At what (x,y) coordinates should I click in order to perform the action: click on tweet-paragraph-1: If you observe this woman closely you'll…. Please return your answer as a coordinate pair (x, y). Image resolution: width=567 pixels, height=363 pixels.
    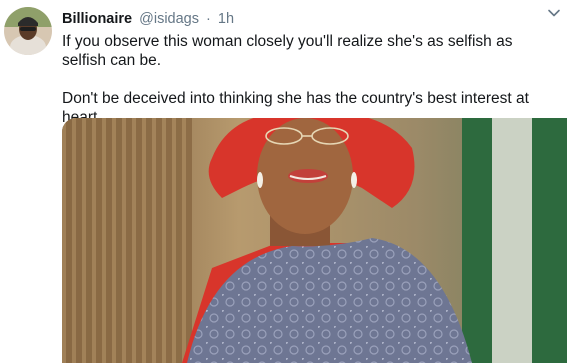
    Looking at the image, I should click on (287, 51).